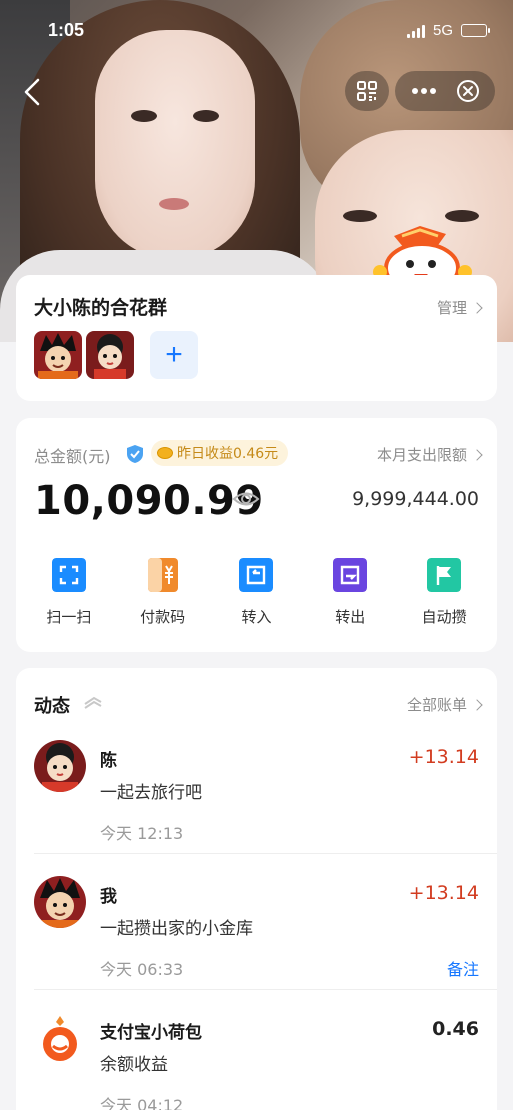 Image resolution: width=513 pixels, height=1110 pixels. What do you see at coordinates (174, 355) in the screenshot?
I see `add-member-button: +` at bounding box center [174, 355].